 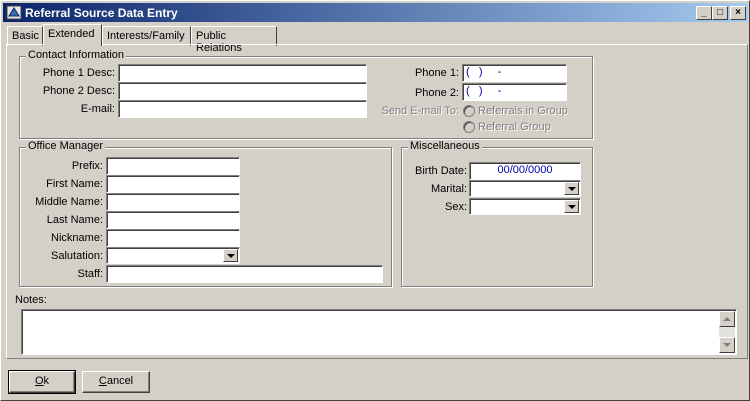 What do you see at coordinates (525, 206) in the screenshot?
I see `sex-select` at bounding box center [525, 206].